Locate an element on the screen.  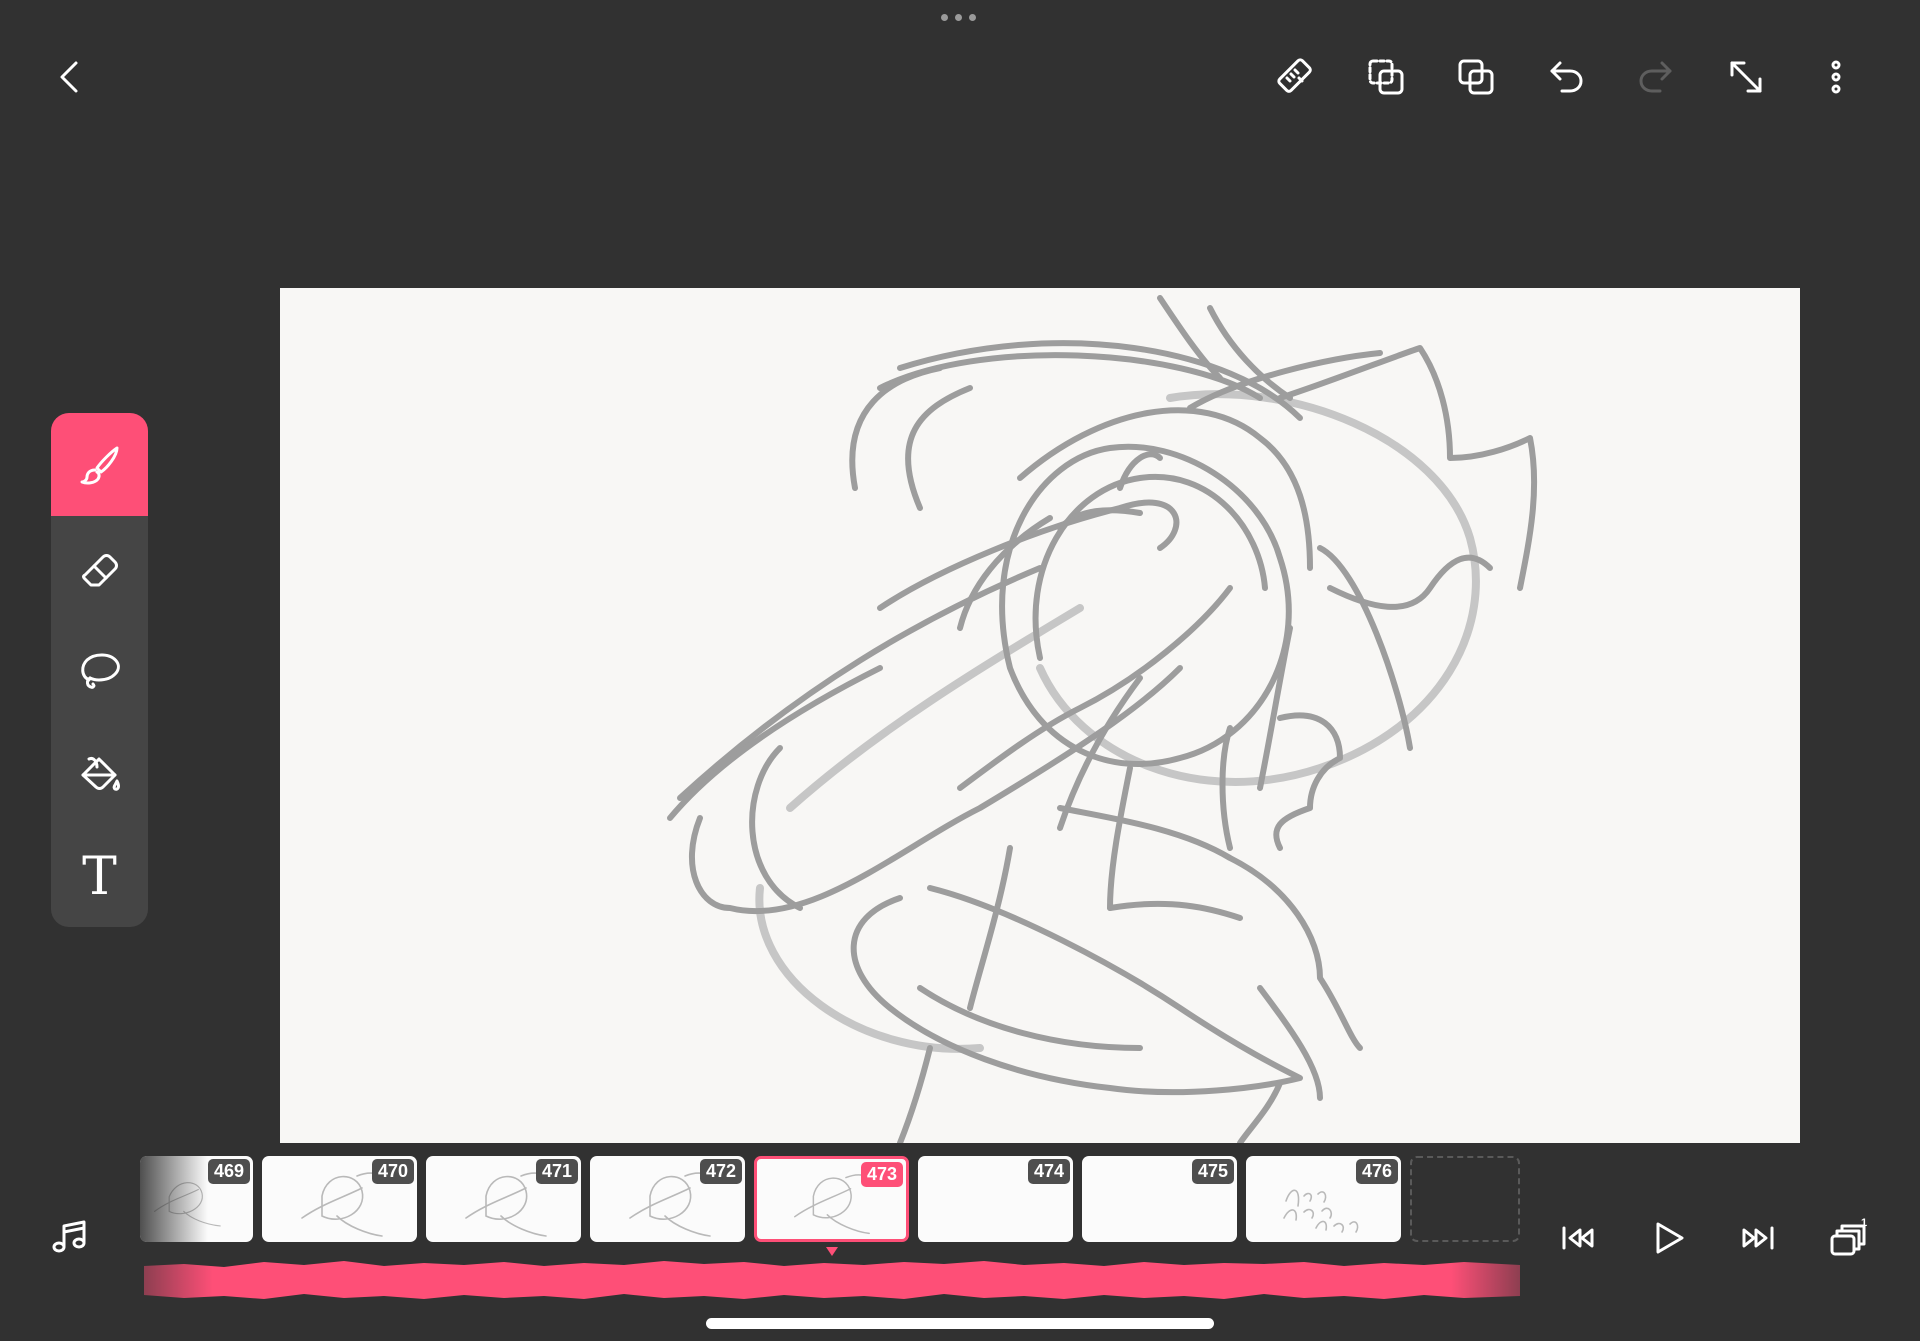
layers-button: 1 is located at coordinates (1848, 1238).